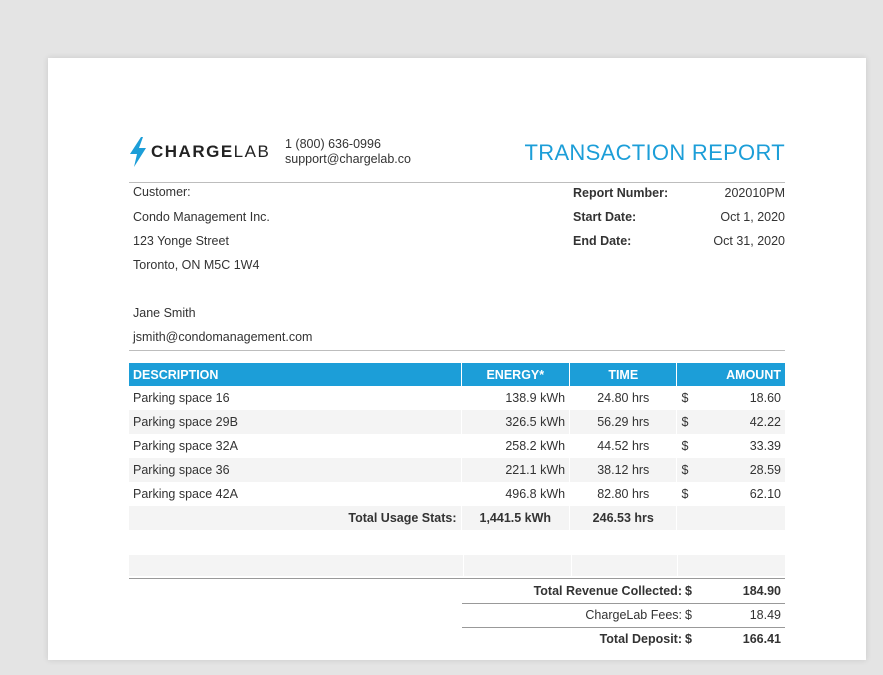 The height and width of the screenshot is (675, 883). Describe the element at coordinates (761, 591) in the screenshot. I see `revenue-value: 184.90` at that location.